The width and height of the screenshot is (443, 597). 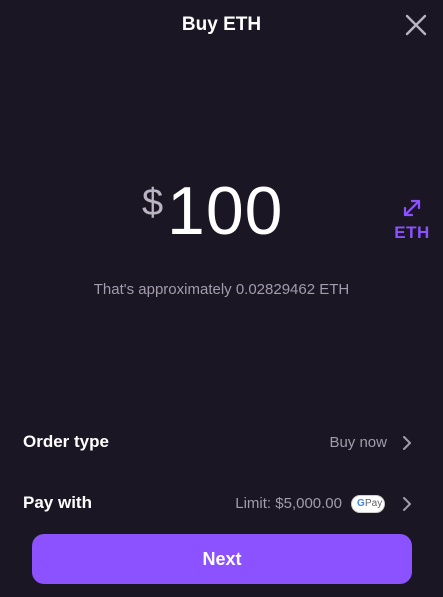 What do you see at coordinates (66, 441) in the screenshot?
I see `order-type-label: Order type` at bounding box center [66, 441].